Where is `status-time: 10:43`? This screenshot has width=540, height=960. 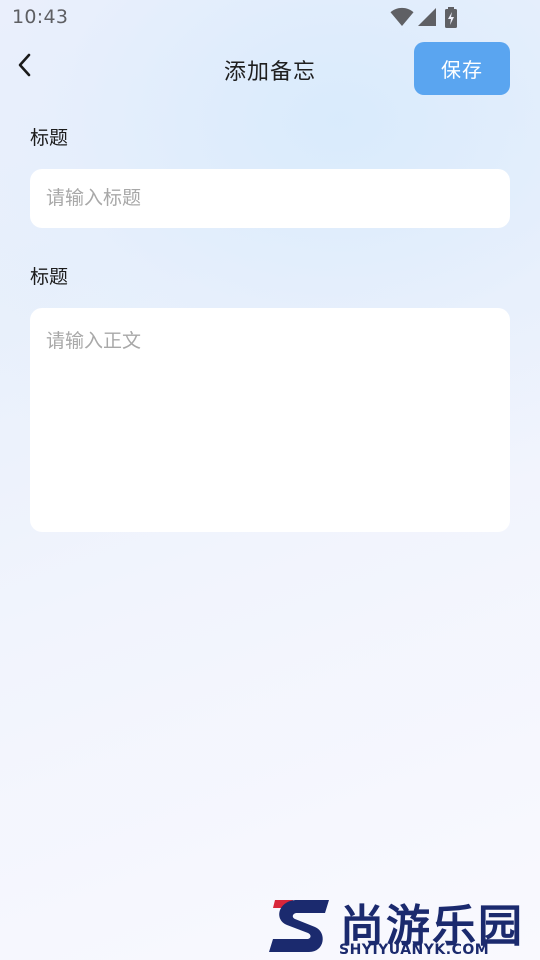 status-time: 10:43 is located at coordinates (40, 17).